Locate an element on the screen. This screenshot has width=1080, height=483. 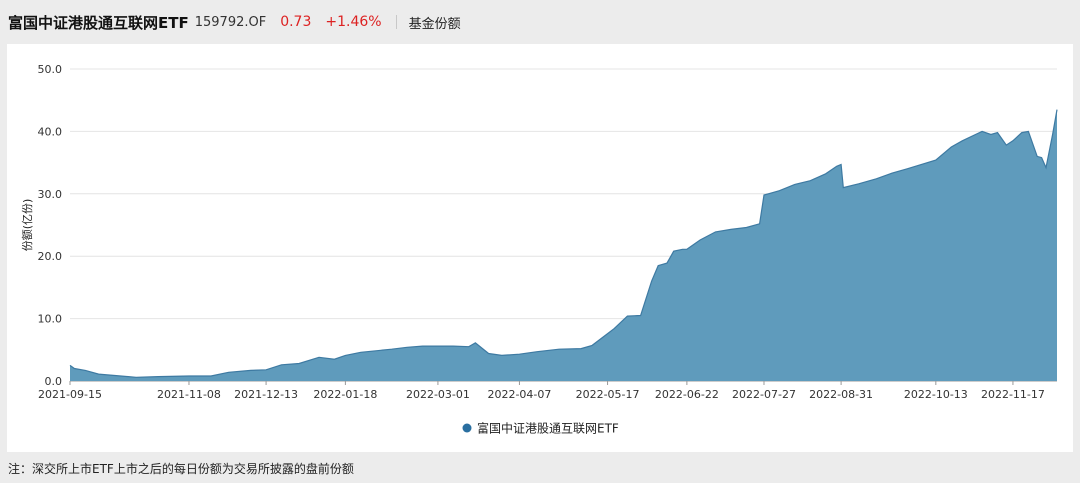
y-axis-label: 份额(亿份) is located at coordinates (27, 225).